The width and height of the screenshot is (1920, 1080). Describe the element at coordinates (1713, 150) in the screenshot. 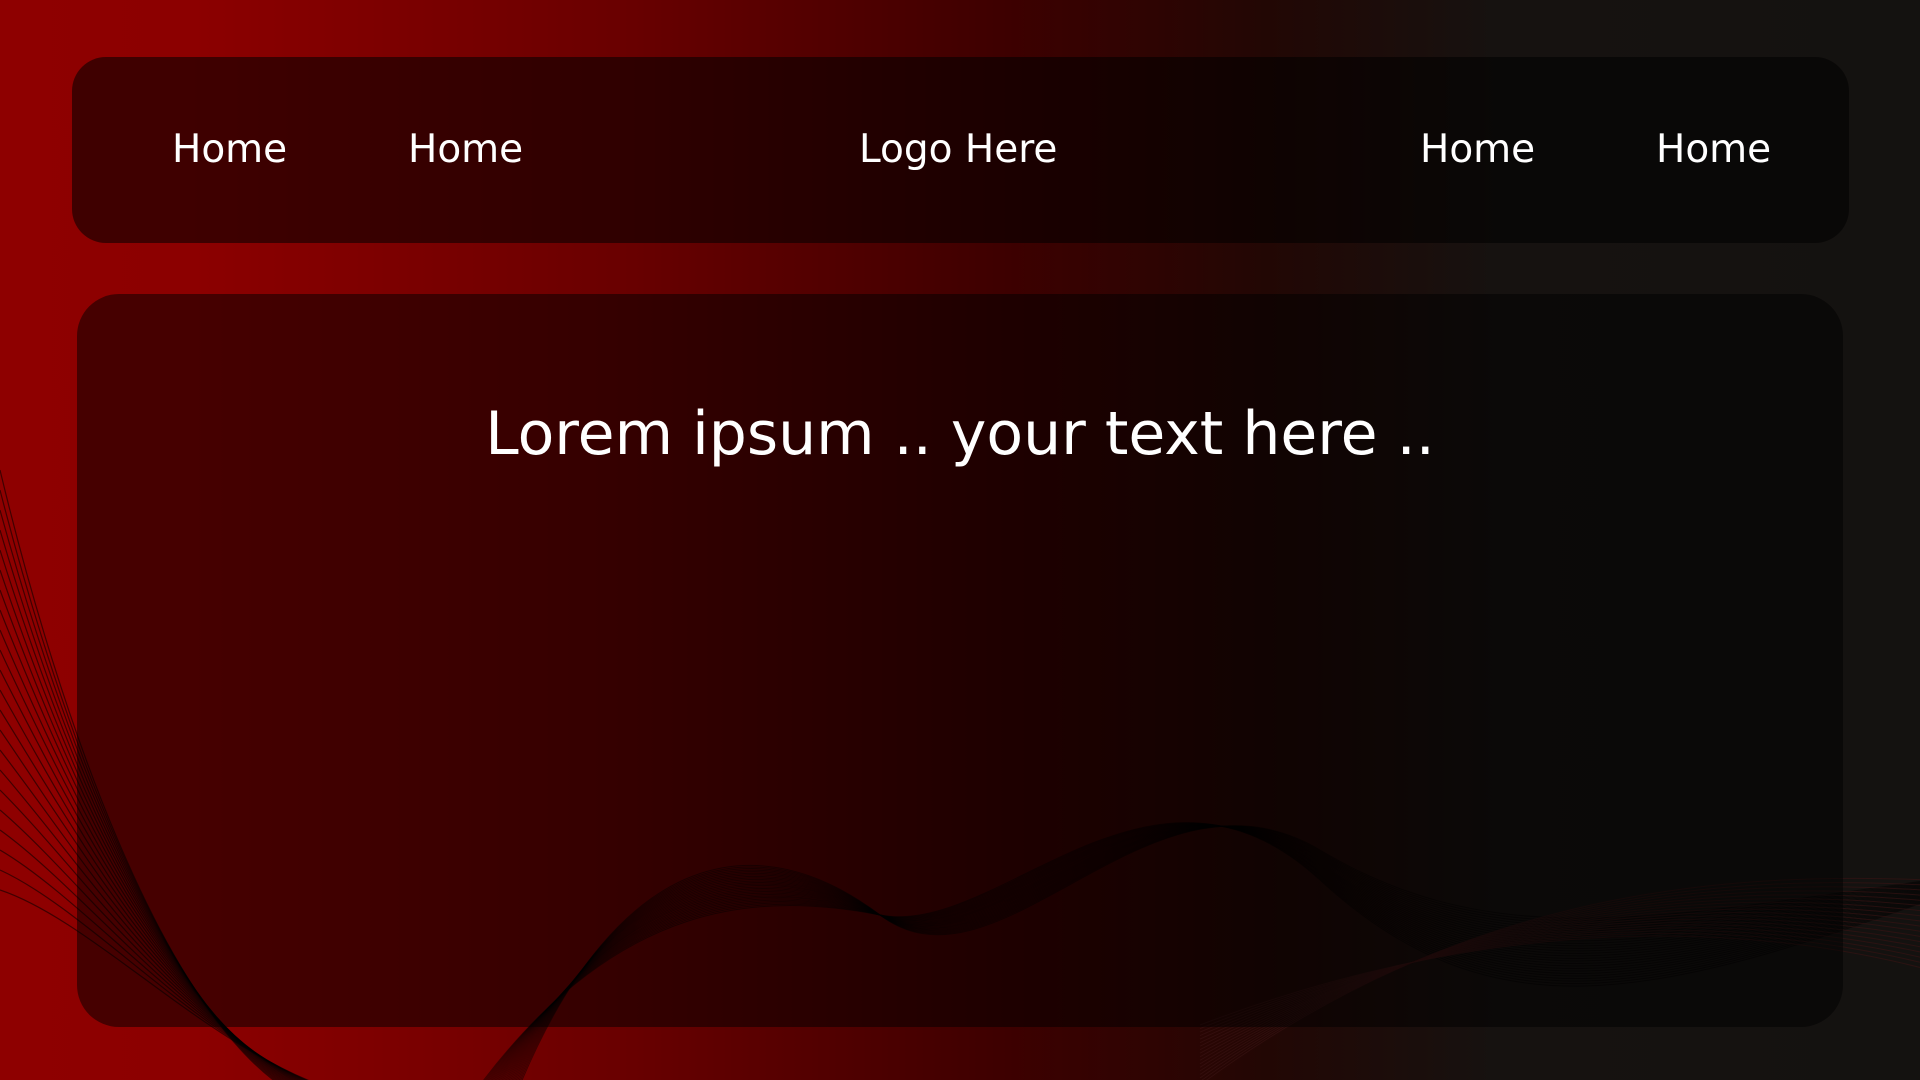

I see `nav-link-home-4: Home` at that location.